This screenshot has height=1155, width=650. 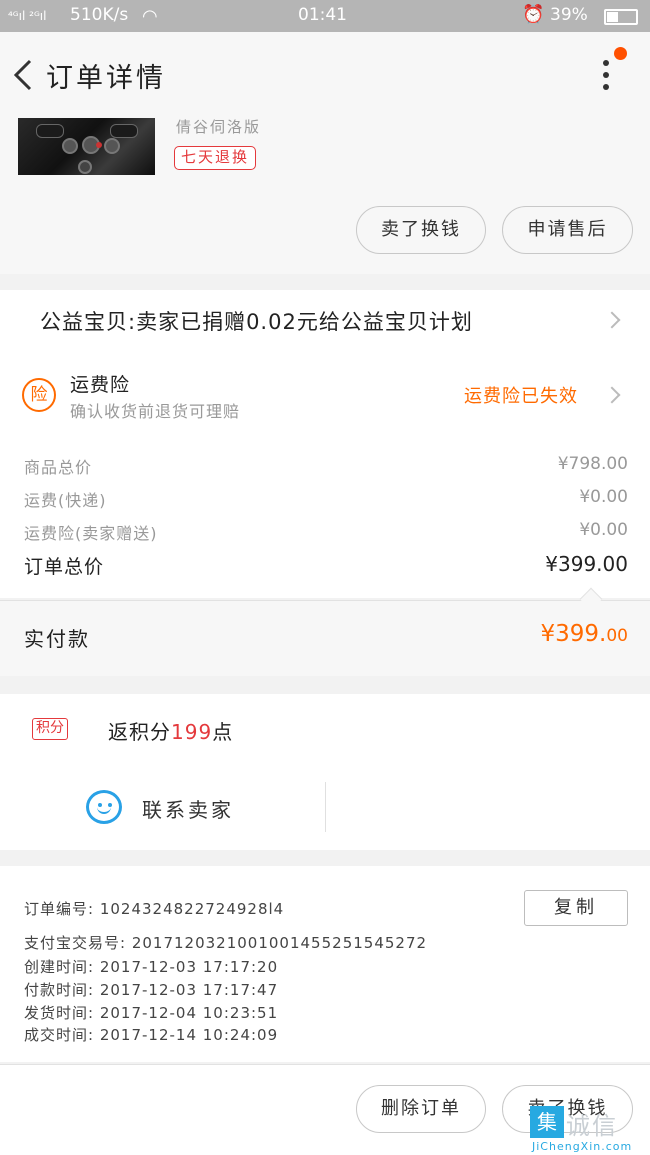 I want to click on status-bar: ⁴ᴳıl ²ᴳıl 510K/s ◠ 01:41 ⏰ 39%, so click(x=325, y=16).